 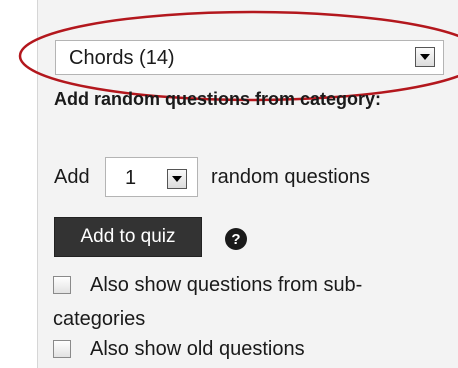 What do you see at coordinates (62, 349) in the screenshot?
I see `old-questions-checkbox` at bounding box center [62, 349].